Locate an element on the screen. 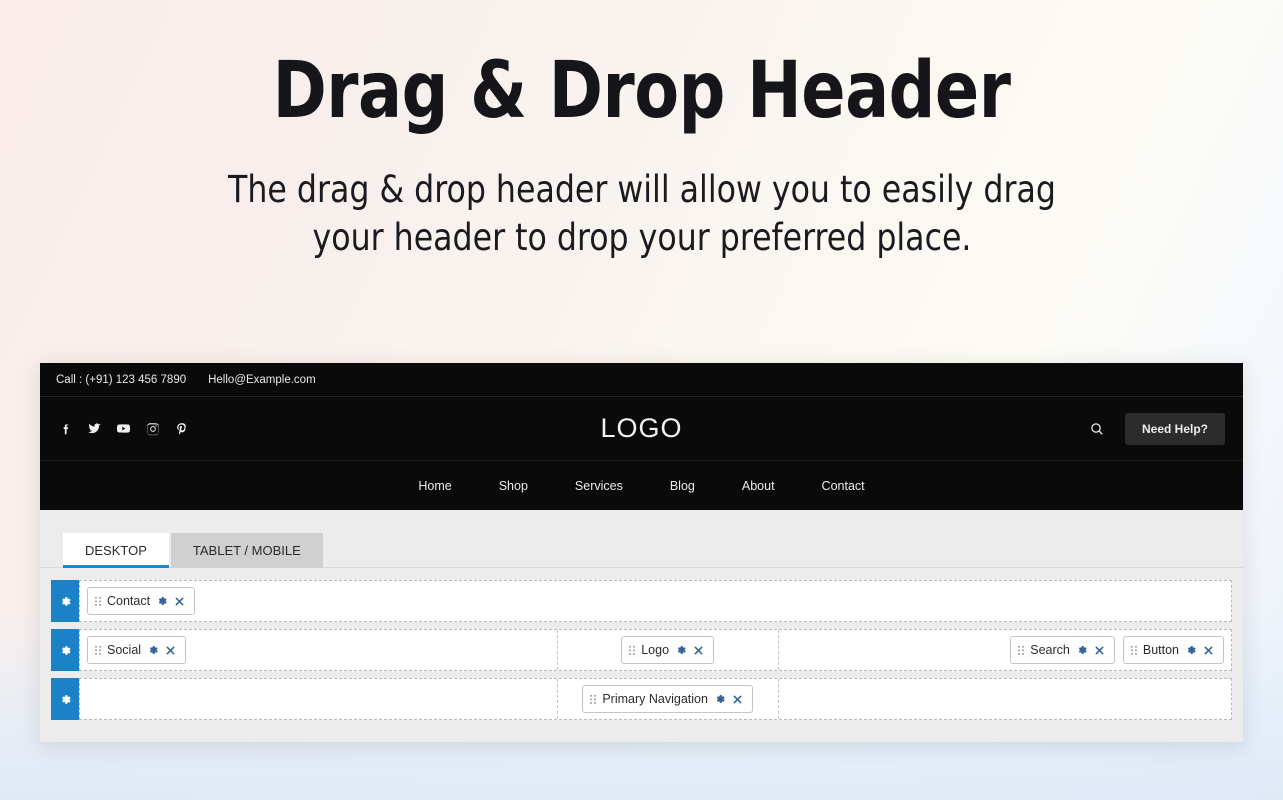 This screenshot has height=800, width=1283. builder-column: Primary Navigation is located at coordinates (668, 699).